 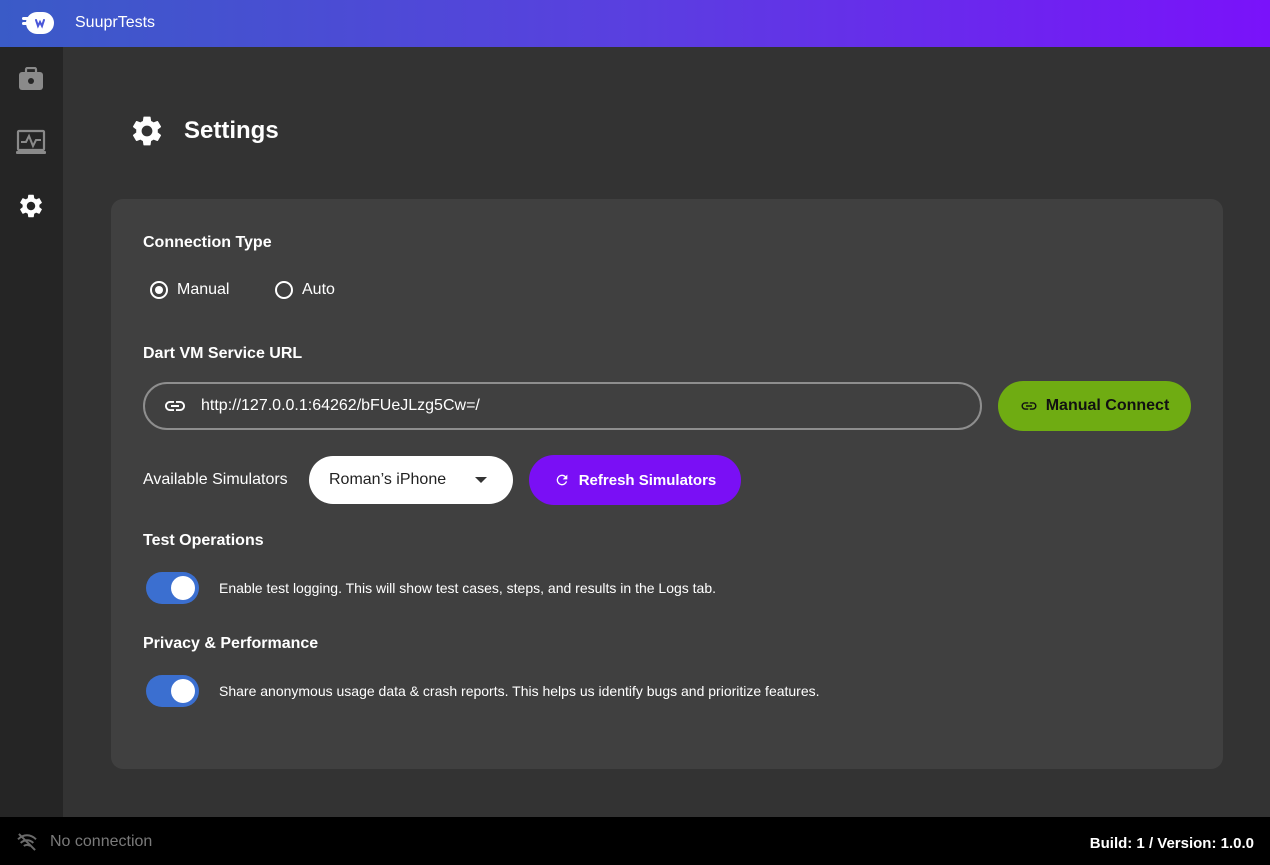 What do you see at coordinates (481, 480) in the screenshot?
I see `chevron-down-icon` at bounding box center [481, 480].